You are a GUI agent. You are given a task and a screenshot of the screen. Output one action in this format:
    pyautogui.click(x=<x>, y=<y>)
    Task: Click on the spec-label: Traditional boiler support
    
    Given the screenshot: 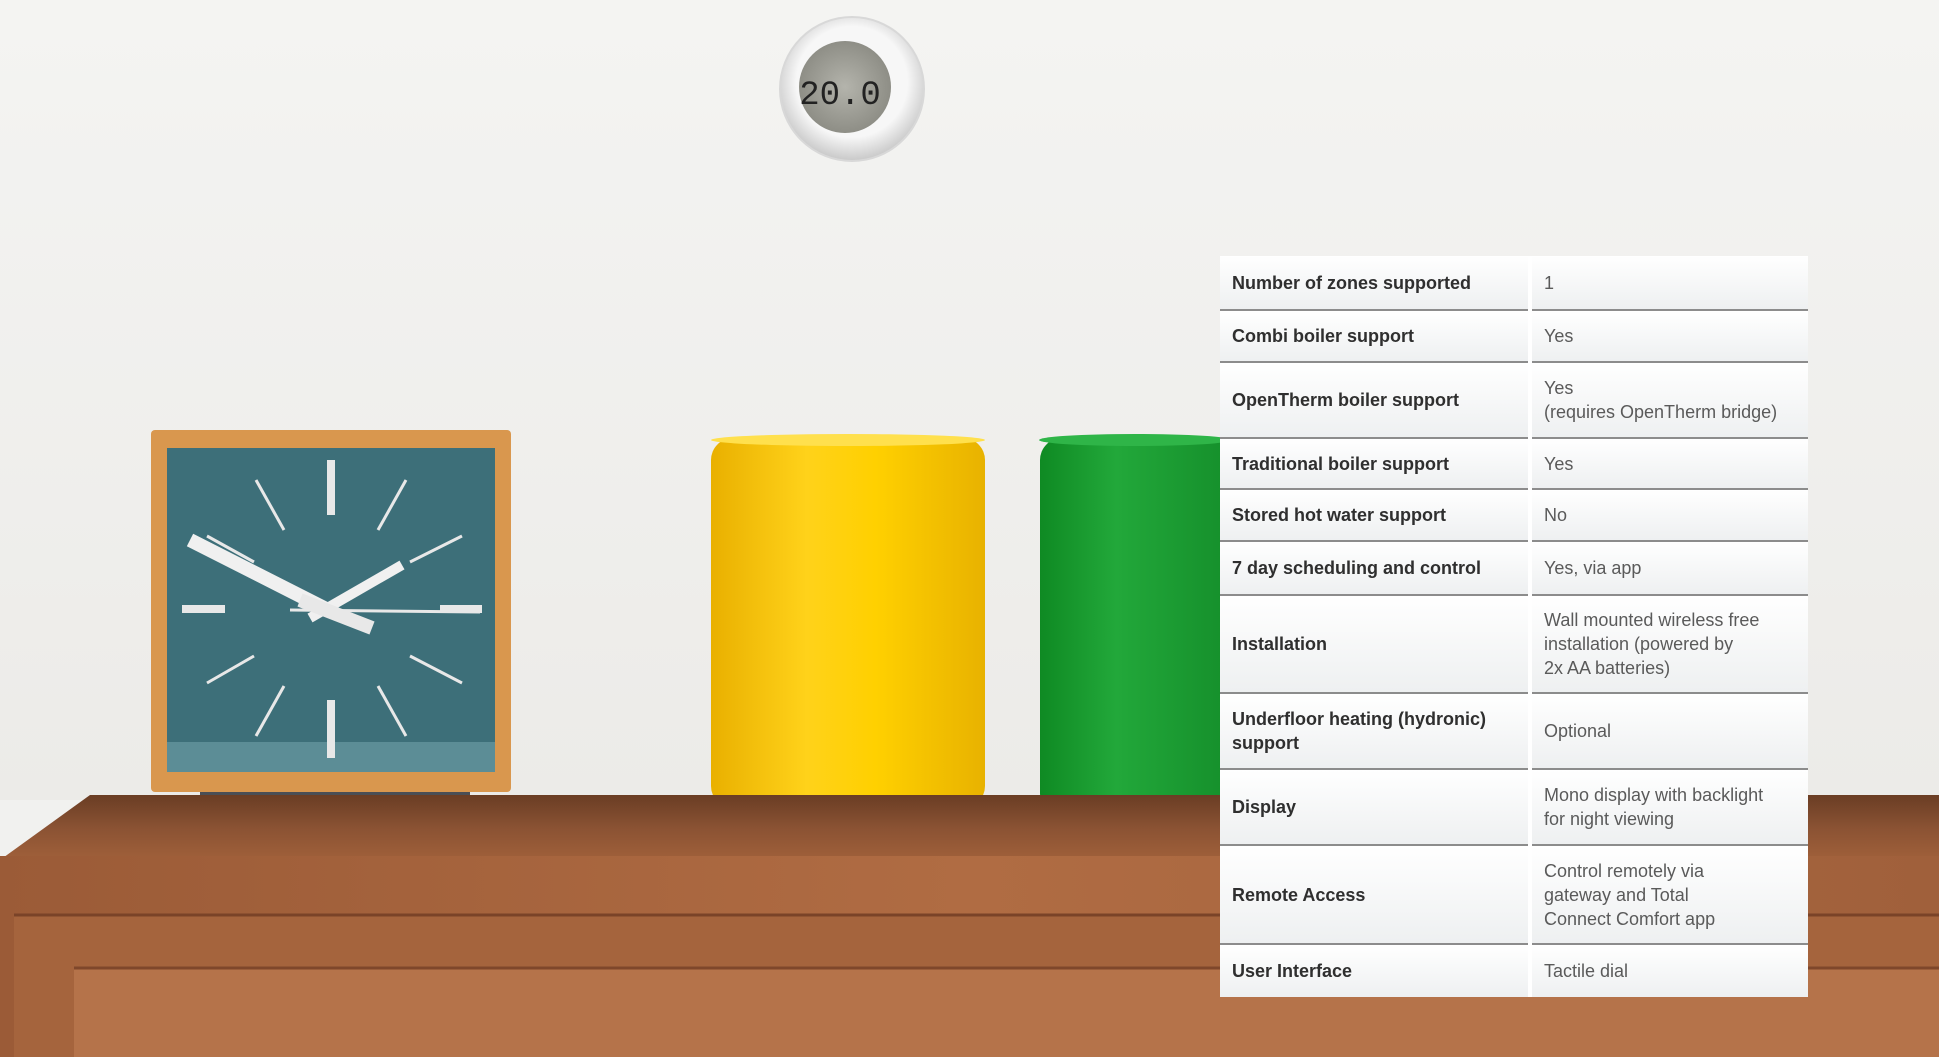 What is the action you would take?
    pyautogui.click(x=1376, y=464)
    